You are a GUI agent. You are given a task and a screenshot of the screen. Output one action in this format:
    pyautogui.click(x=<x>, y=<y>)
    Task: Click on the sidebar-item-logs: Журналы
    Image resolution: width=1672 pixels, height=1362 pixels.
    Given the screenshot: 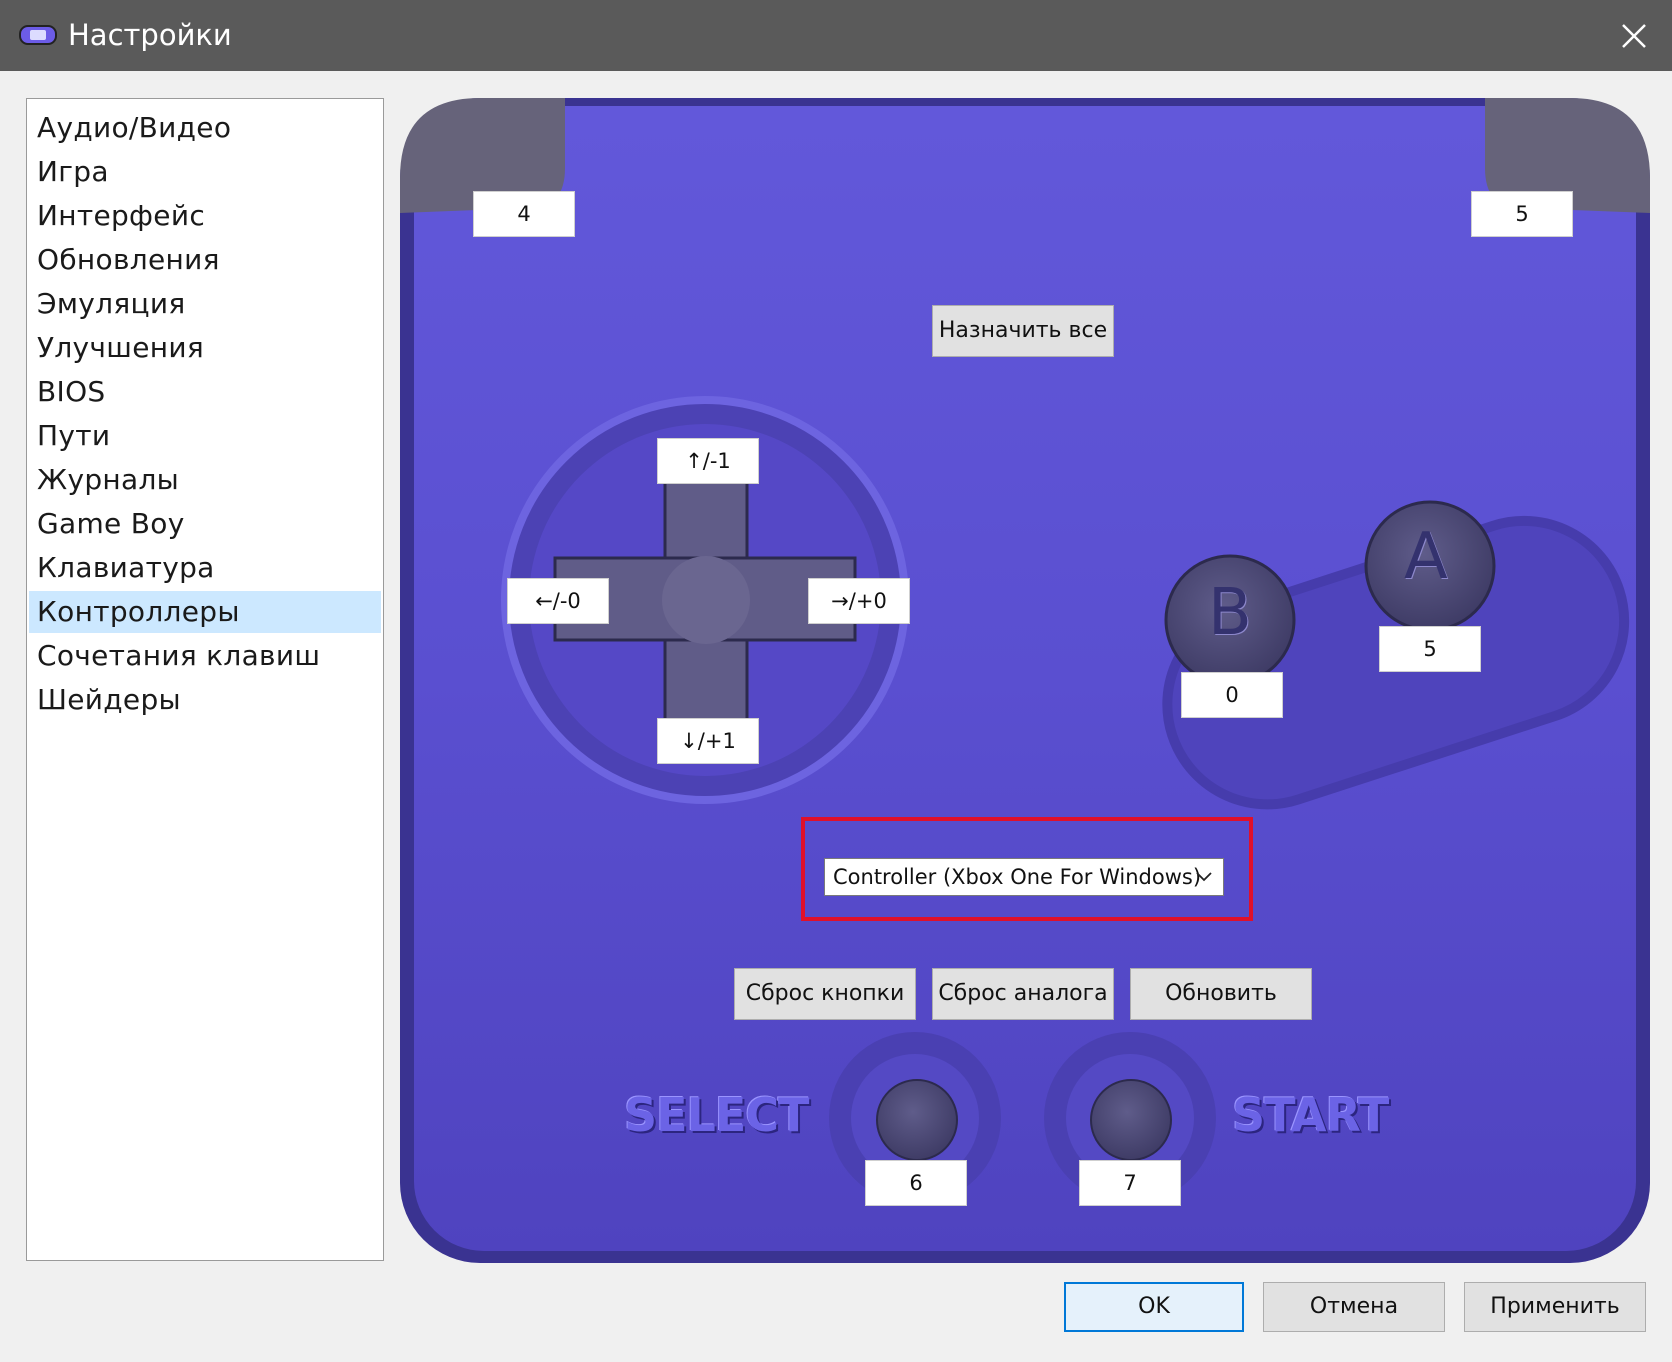 What is the action you would take?
    pyautogui.click(x=205, y=480)
    